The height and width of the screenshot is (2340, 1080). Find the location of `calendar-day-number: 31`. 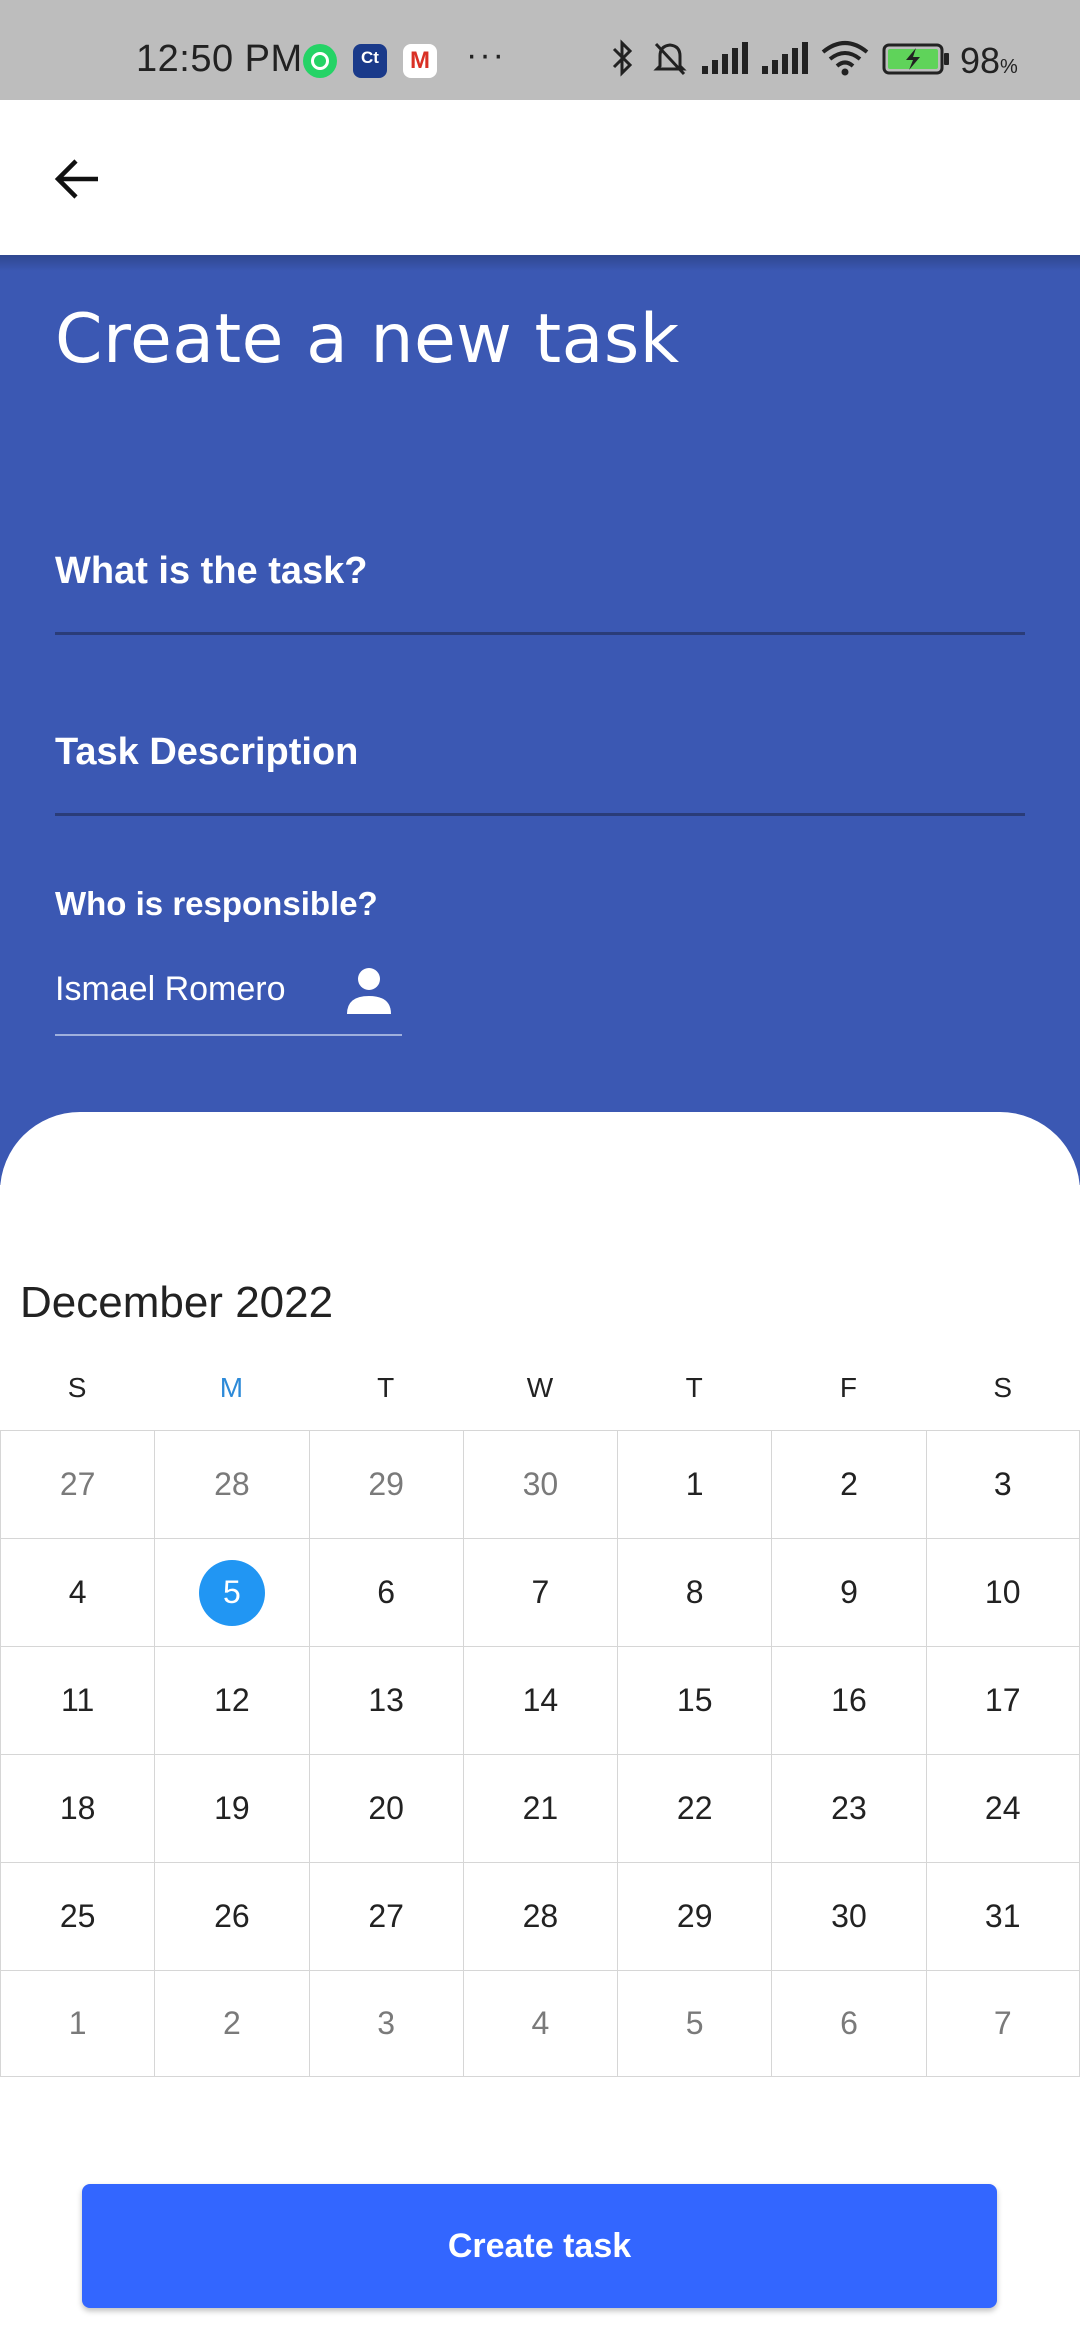

calendar-day-number: 31 is located at coordinates (1002, 1916).